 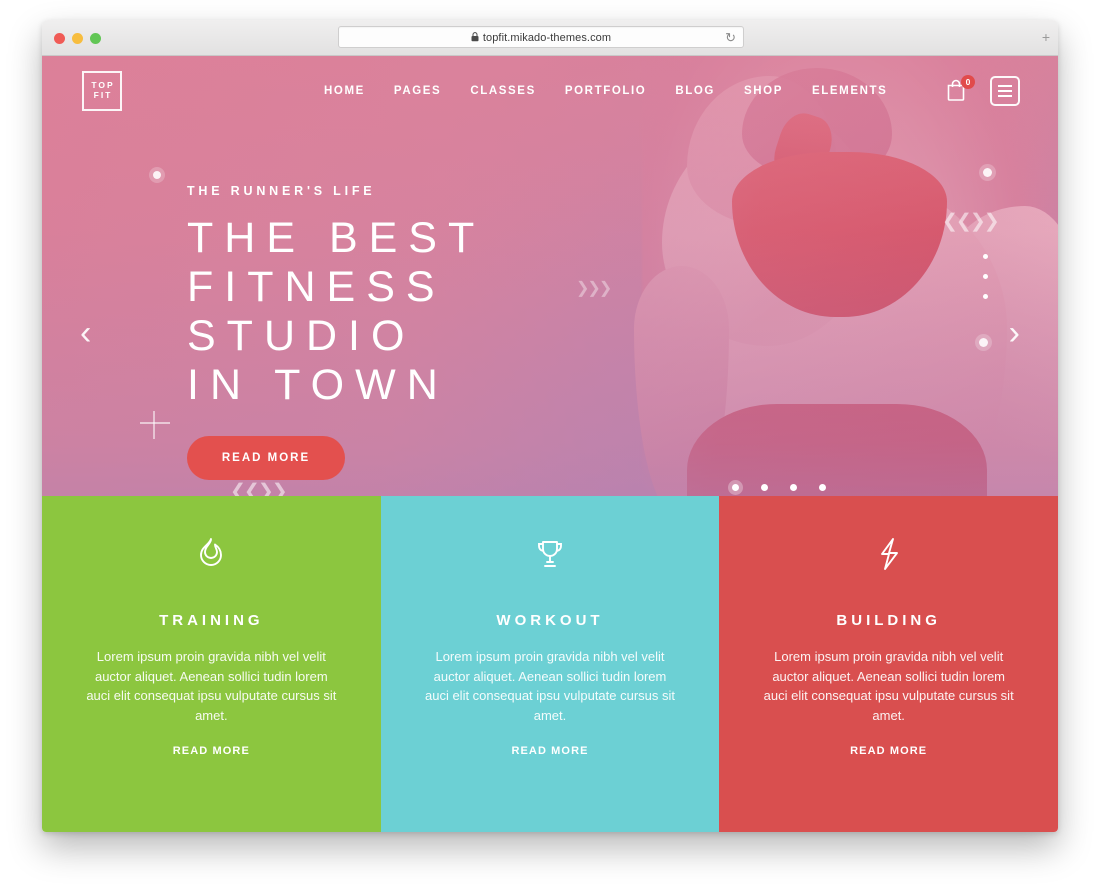 What do you see at coordinates (594, 288) in the screenshot?
I see `chevron-decoration-mid-icon: ❯❯❯` at bounding box center [594, 288].